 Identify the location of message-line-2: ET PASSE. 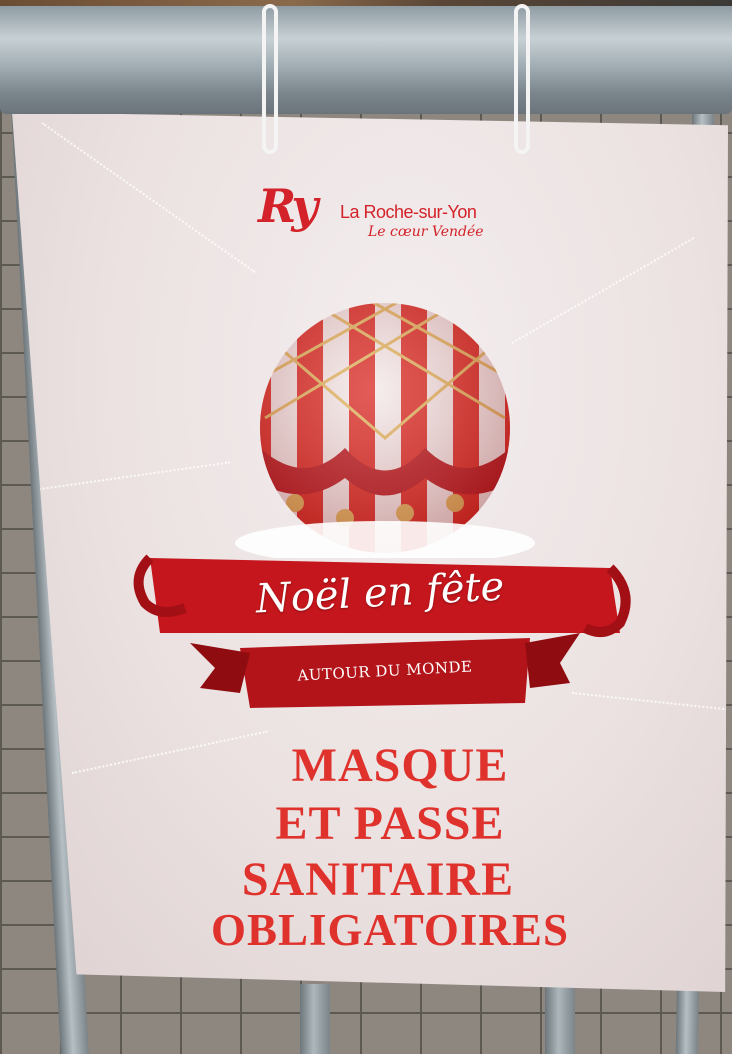
(390, 823).